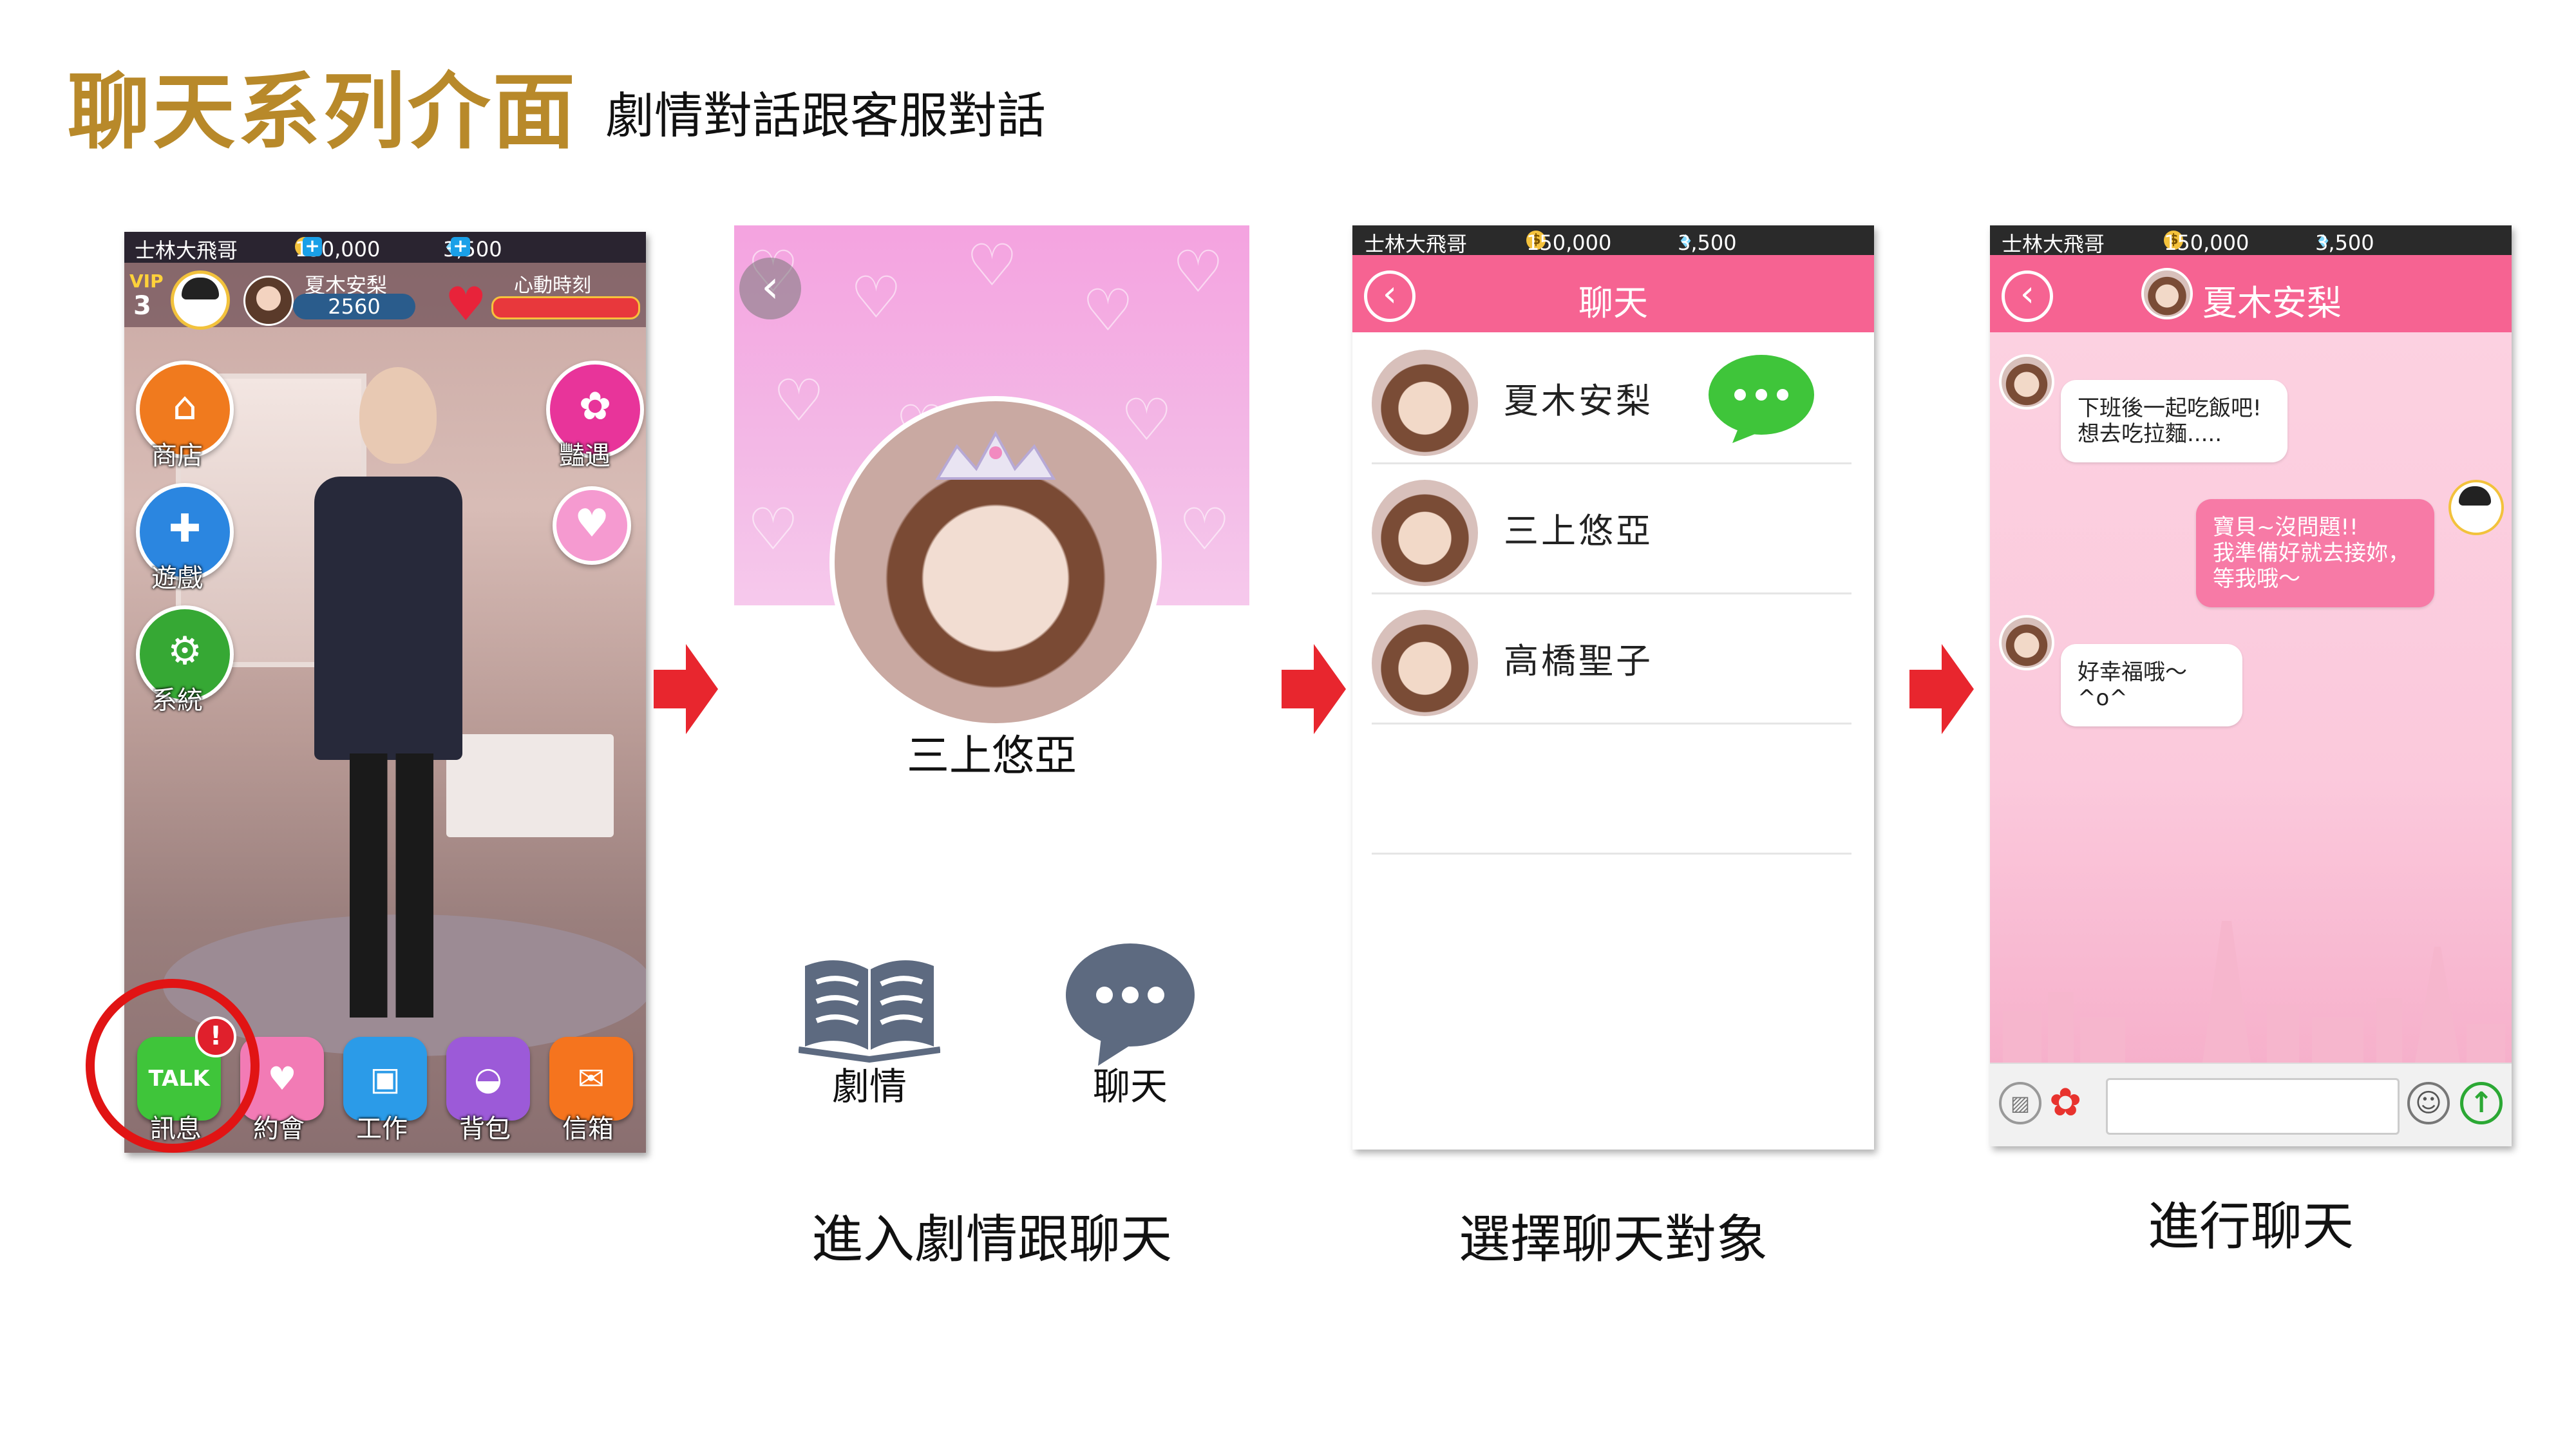 The width and height of the screenshot is (2576, 1449). What do you see at coordinates (173, 1066) in the screenshot?
I see `highlight-circle` at bounding box center [173, 1066].